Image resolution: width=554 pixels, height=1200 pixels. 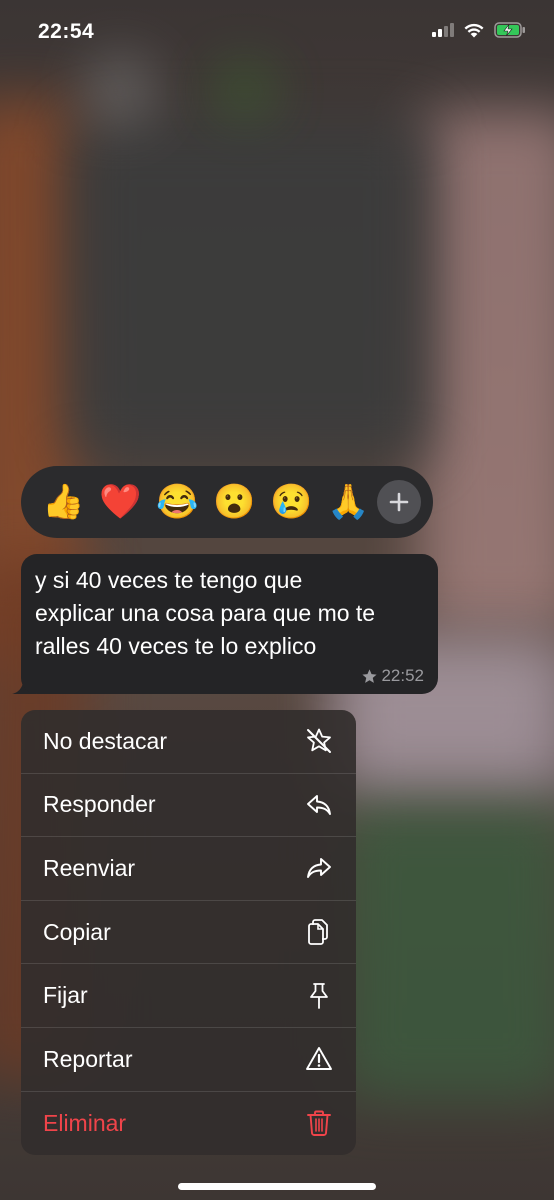 What do you see at coordinates (85, 1122) in the screenshot?
I see `menu-item-label: Eliminar` at bounding box center [85, 1122].